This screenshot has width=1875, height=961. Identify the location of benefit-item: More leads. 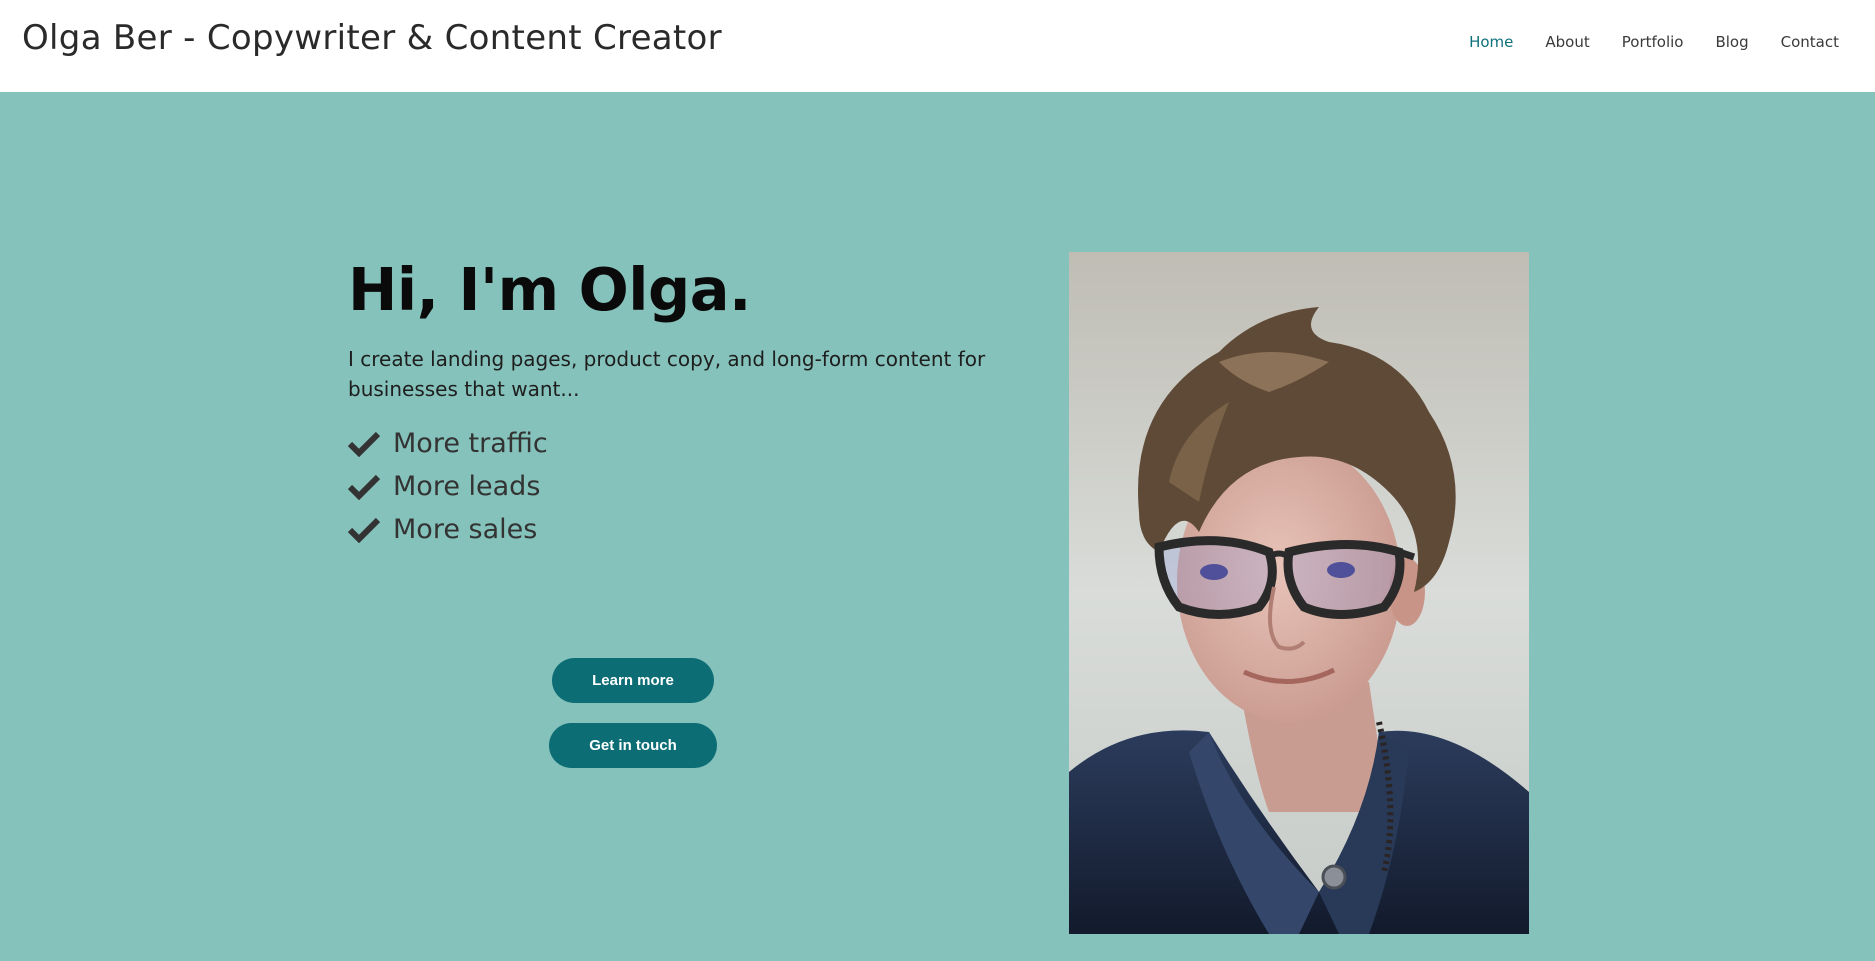
(447, 486).